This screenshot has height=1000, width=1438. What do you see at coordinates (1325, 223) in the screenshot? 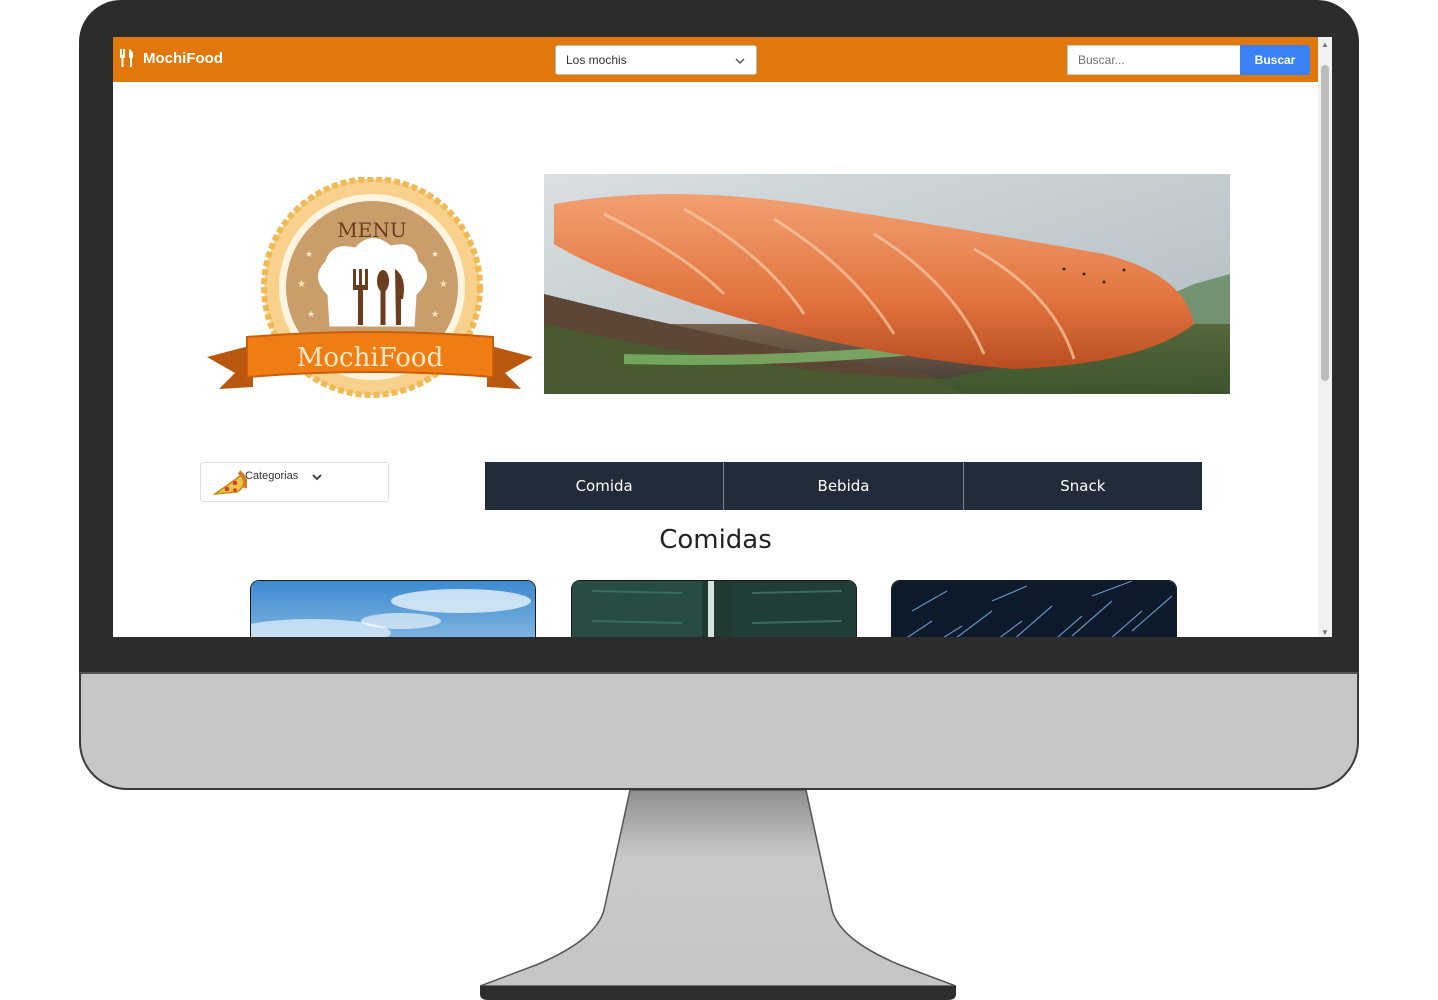
I see `scroll-thumb` at bounding box center [1325, 223].